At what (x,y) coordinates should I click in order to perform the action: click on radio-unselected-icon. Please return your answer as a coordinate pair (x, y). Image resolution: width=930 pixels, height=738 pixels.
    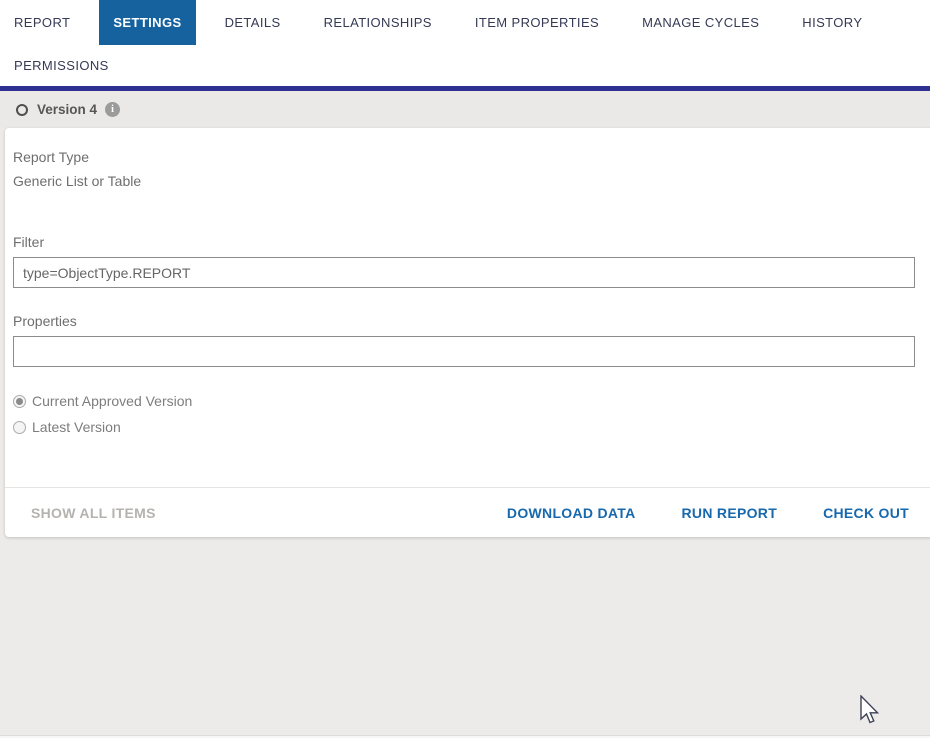
    Looking at the image, I should click on (19, 427).